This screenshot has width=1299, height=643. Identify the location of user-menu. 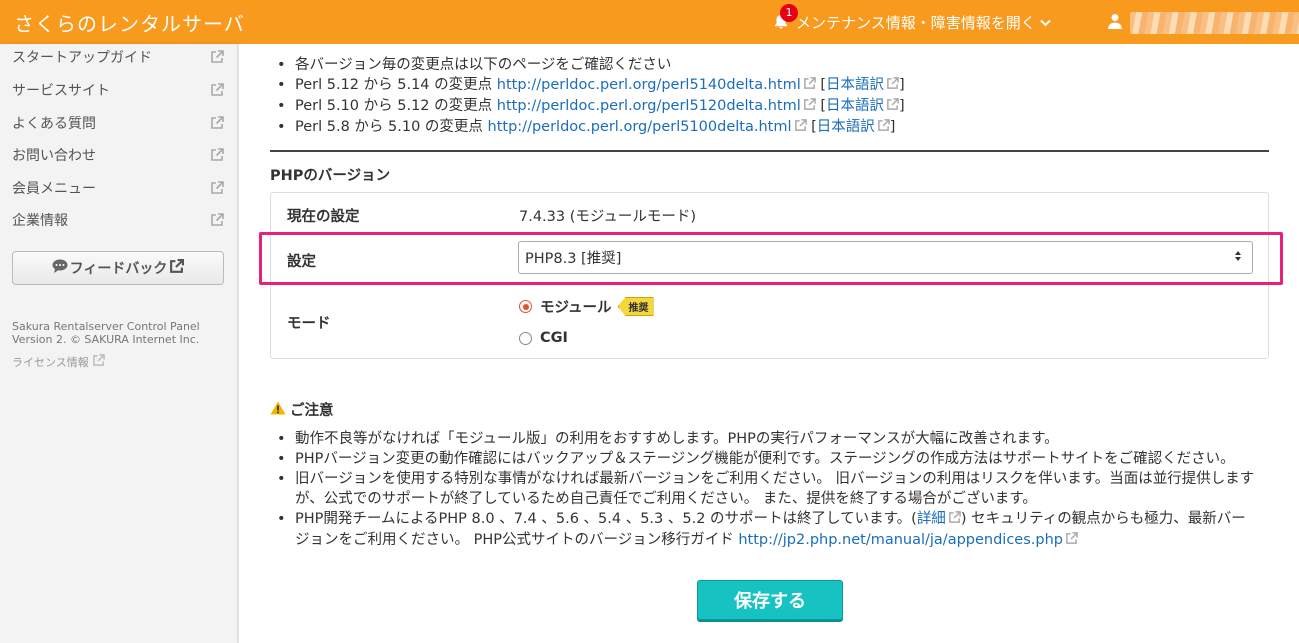
(1203, 23).